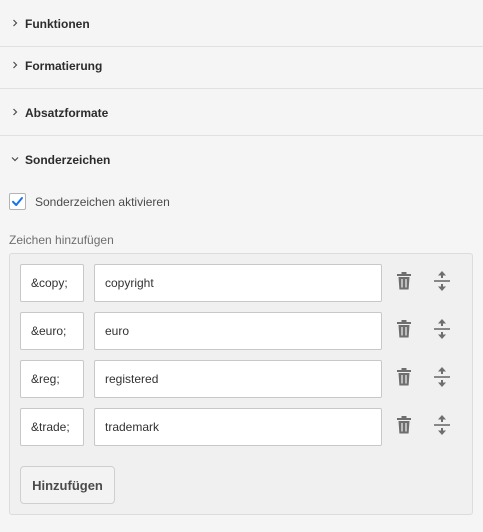 The height and width of the screenshot is (532, 483). What do you see at coordinates (68, 159) in the screenshot?
I see `accordion-title: Sonderzeichen` at bounding box center [68, 159].